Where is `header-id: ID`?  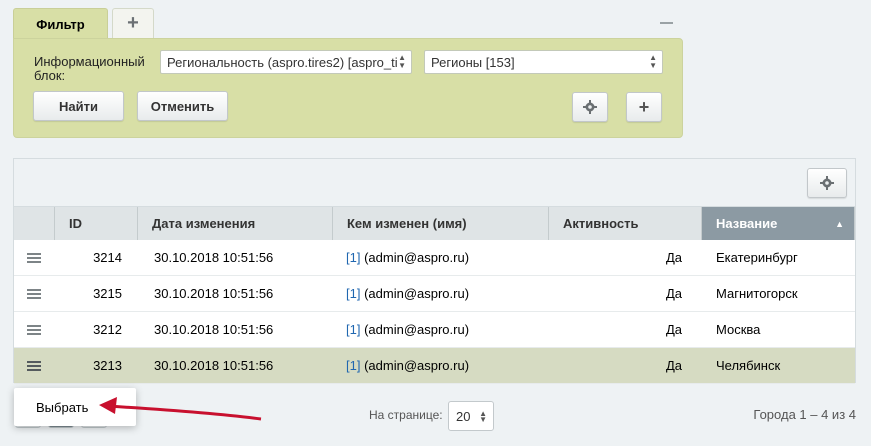
header-id: ID is located at coordinates (96, 223).